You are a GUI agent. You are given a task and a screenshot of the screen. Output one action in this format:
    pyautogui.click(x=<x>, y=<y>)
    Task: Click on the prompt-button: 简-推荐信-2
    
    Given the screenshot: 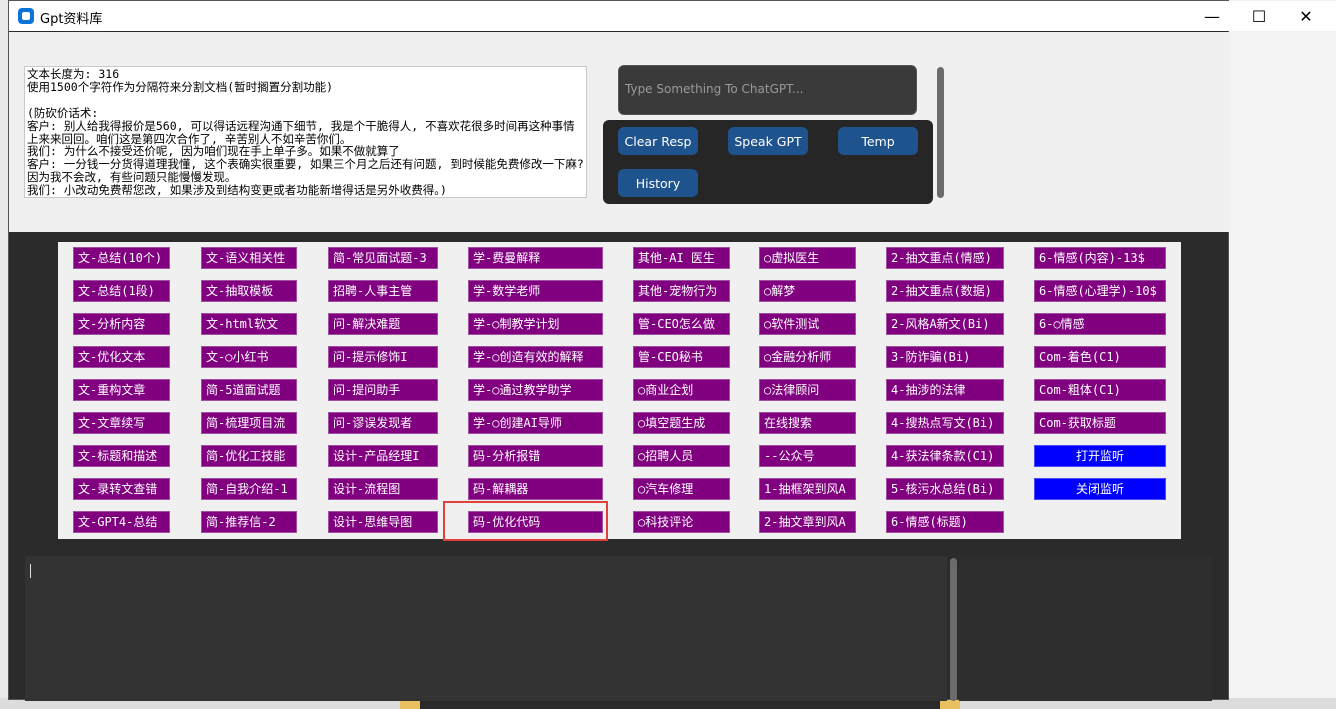 What is the action you would take?
    pyautogui.click(x=249, y=522)
    